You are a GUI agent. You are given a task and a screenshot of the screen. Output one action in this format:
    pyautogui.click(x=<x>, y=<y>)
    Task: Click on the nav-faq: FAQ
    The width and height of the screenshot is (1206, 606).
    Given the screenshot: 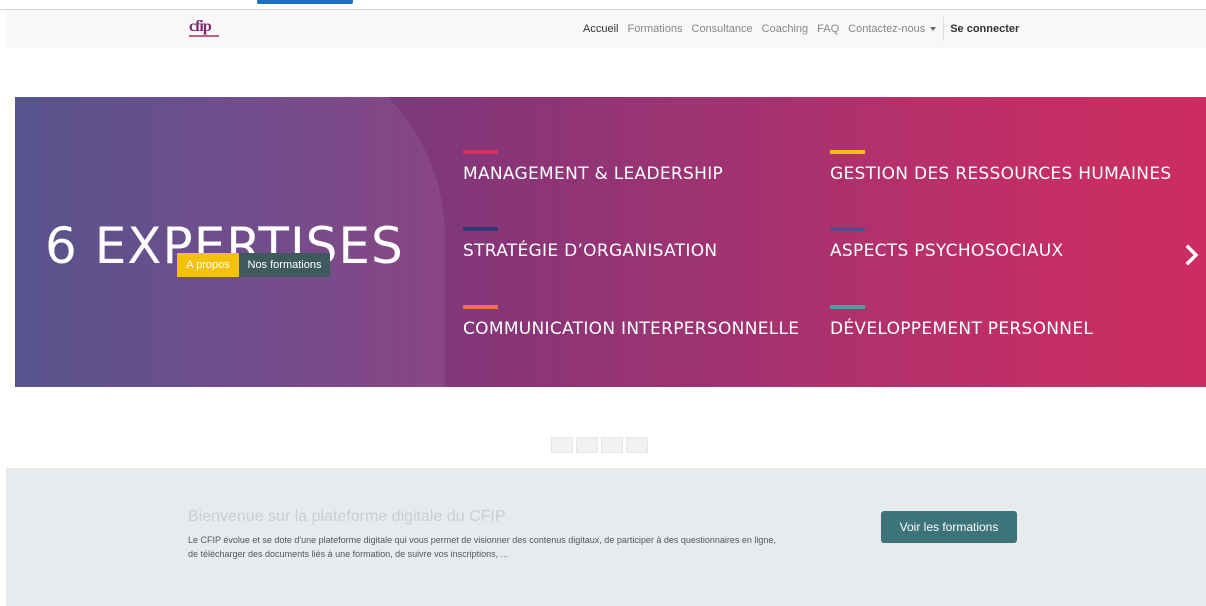 What is the action you would take?
    pyautogui.click(x=828, y=29)
    